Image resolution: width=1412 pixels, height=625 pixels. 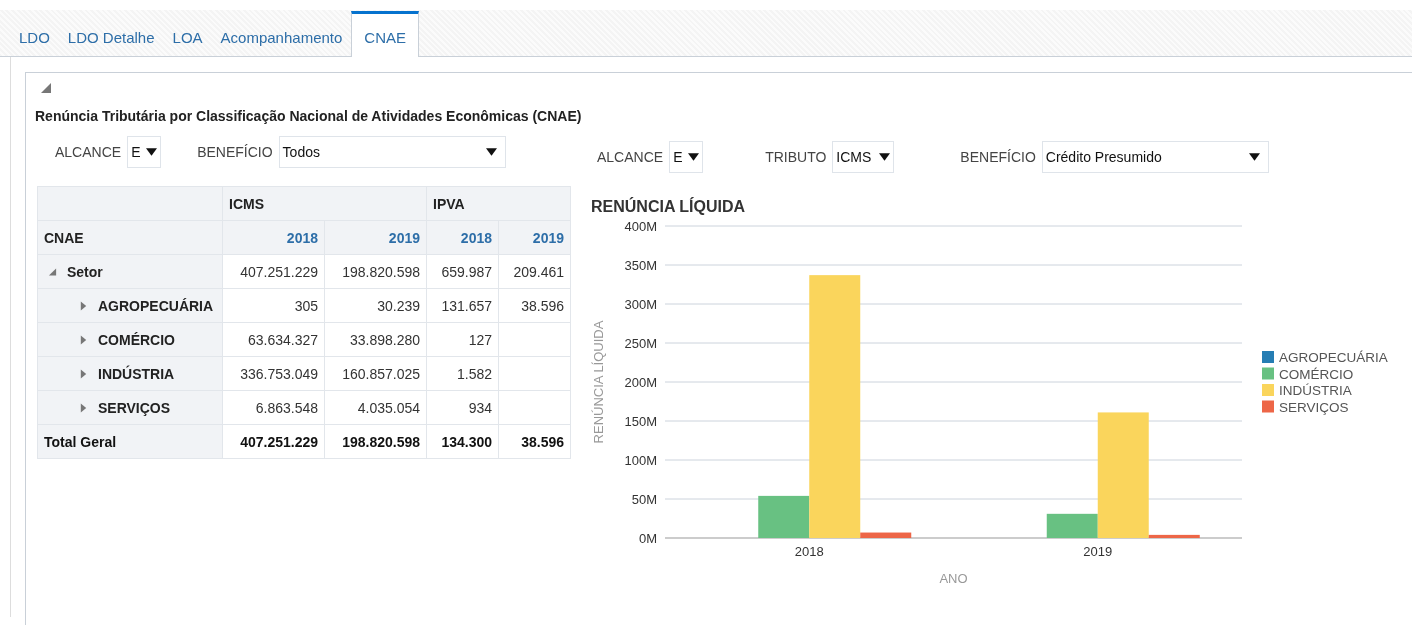 What do you see at coordinates (534, 271) in the screenshot?
I see `table-cell: 209.461` at bounding box center [534, 271].